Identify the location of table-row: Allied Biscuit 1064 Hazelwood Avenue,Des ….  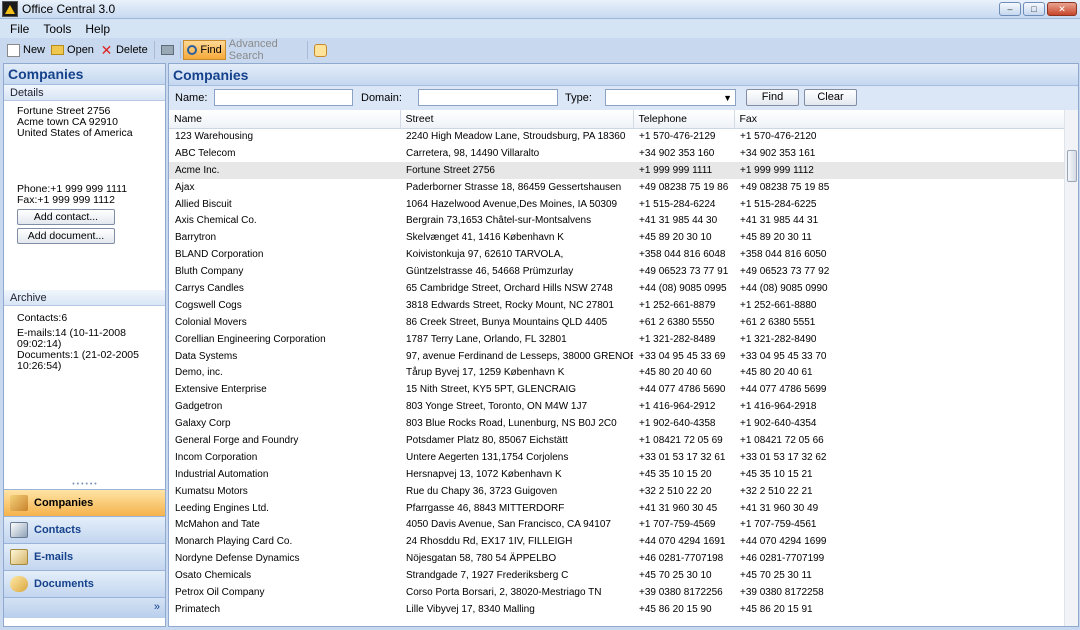
(617, 204).